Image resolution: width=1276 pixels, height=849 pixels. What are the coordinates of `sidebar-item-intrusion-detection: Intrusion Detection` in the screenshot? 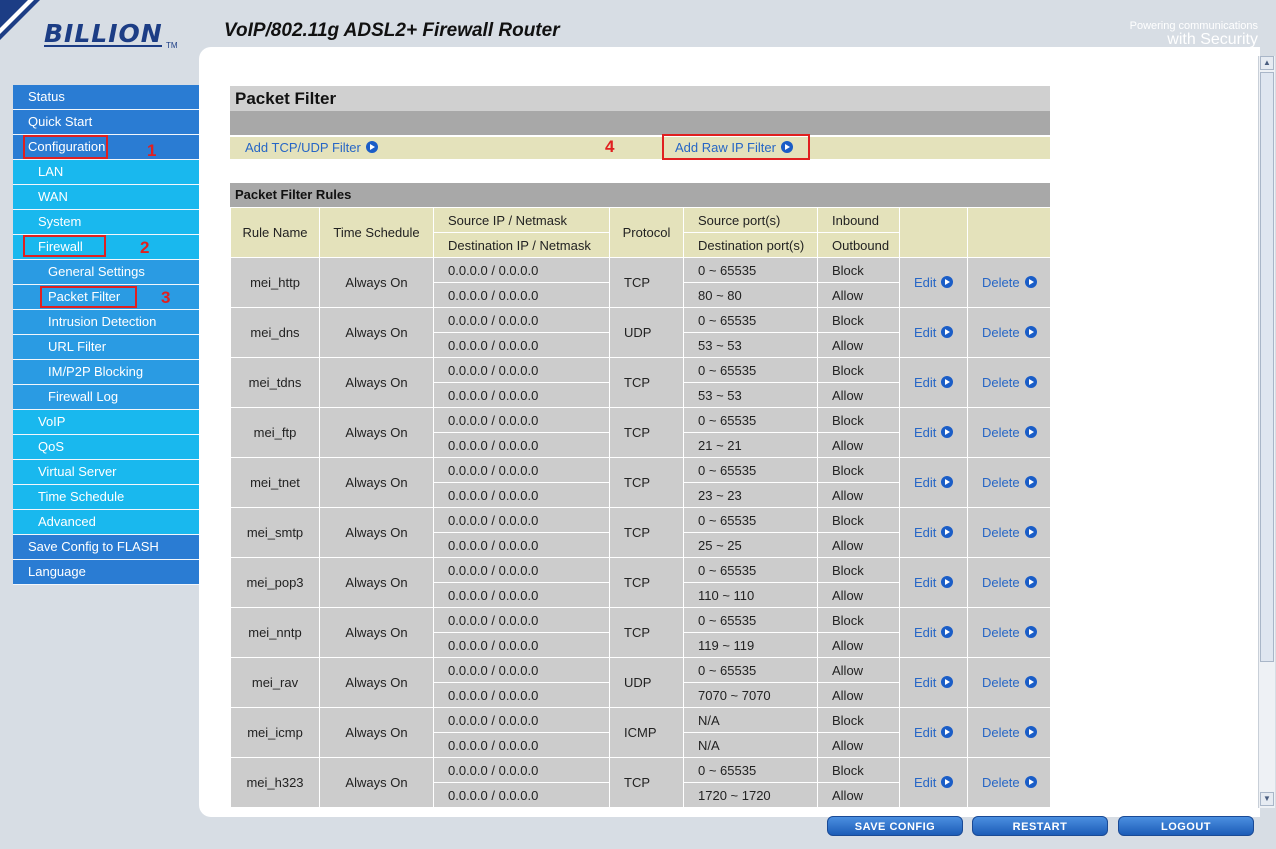 It's located at (106, 322).